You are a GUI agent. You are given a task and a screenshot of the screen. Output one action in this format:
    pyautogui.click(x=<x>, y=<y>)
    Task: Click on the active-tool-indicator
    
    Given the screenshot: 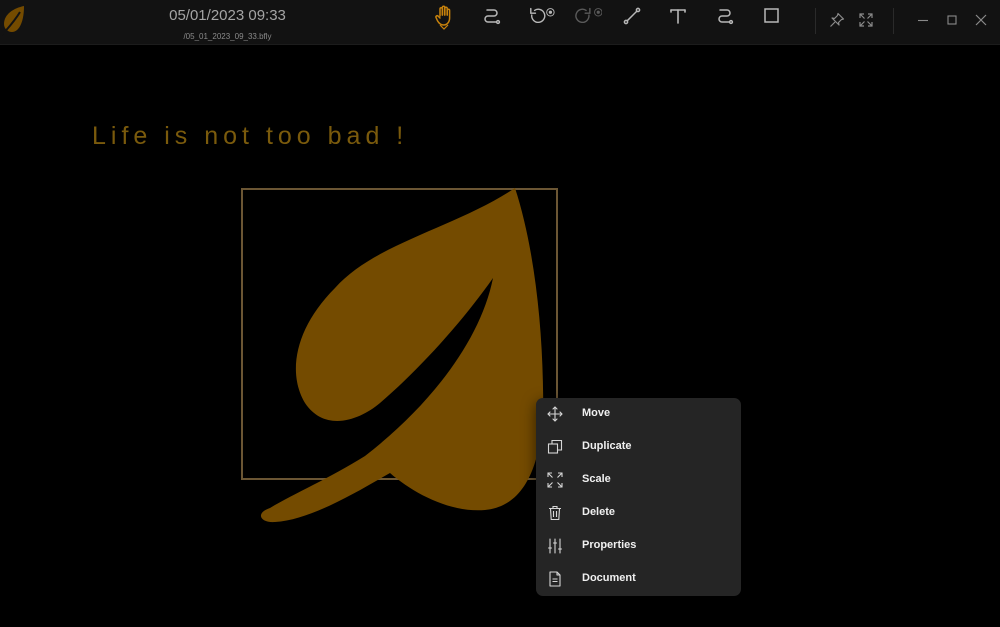 What is the action you would take?
    pyautogui.click(x=444, y=27)
    